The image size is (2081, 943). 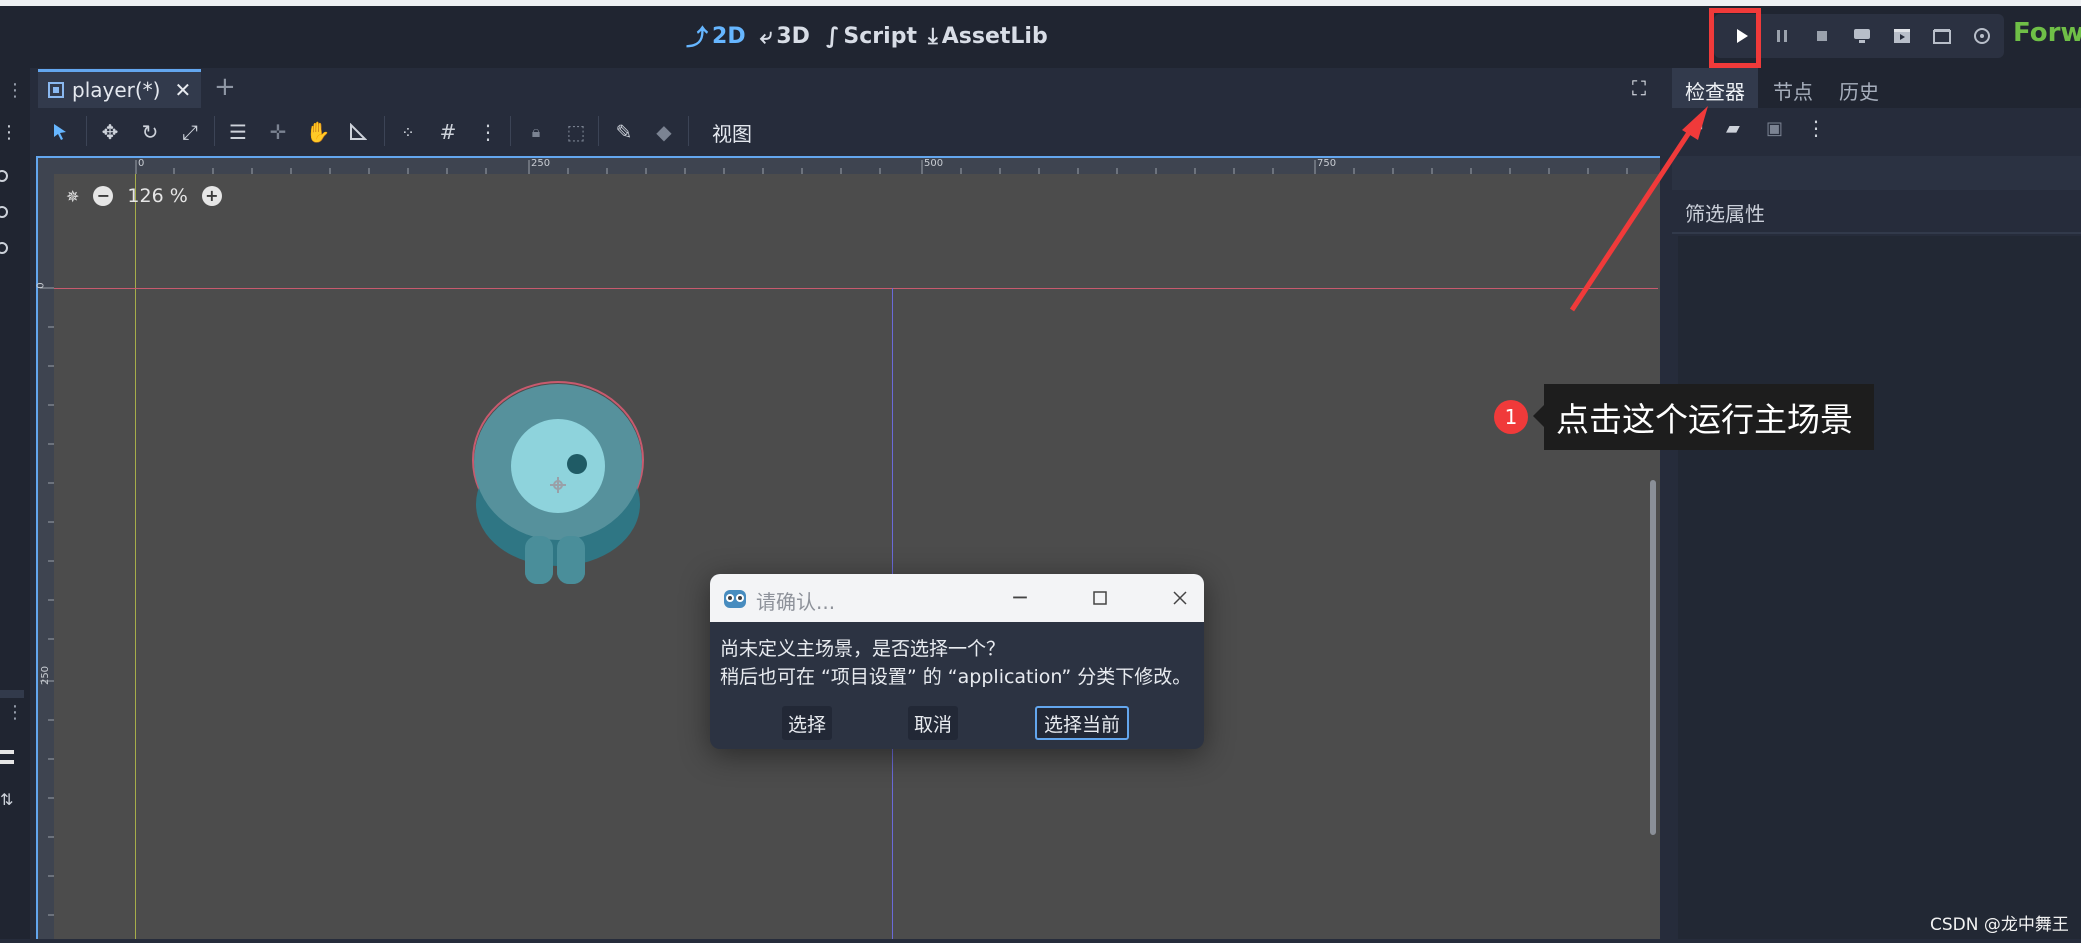 What do you see at coordinates (1709, 417) in the screenshot?
I see `annotation-callout: 点击这个运行主场景` at bounding box center [1709, 417].